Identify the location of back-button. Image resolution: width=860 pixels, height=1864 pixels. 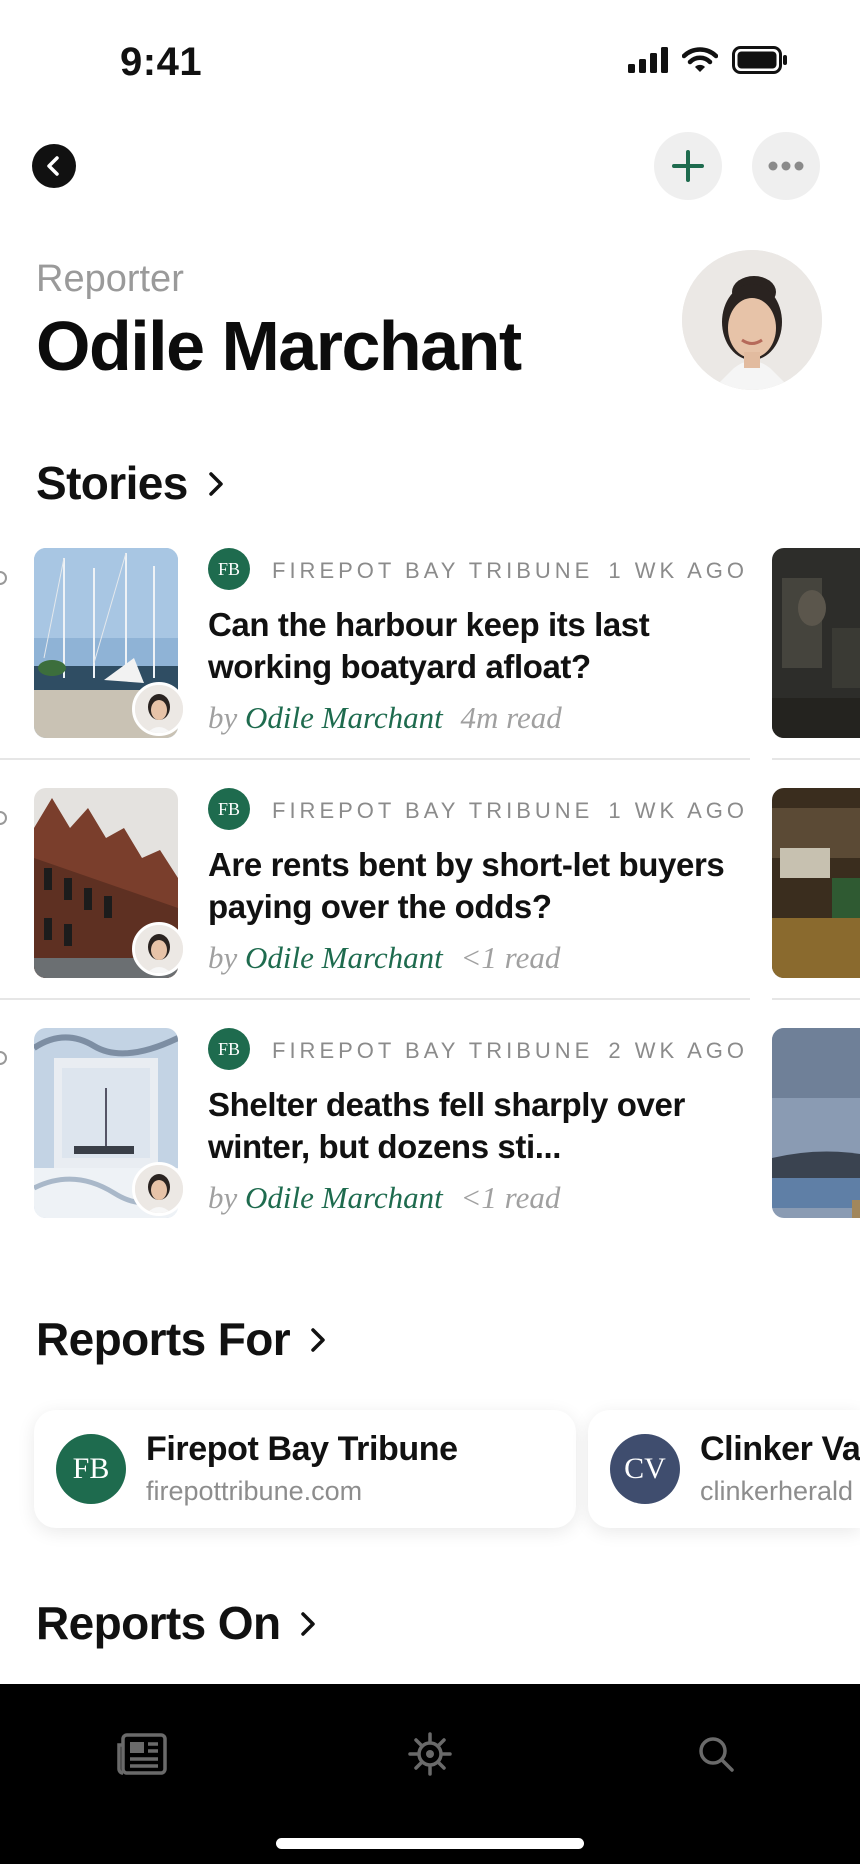
(54, 166).